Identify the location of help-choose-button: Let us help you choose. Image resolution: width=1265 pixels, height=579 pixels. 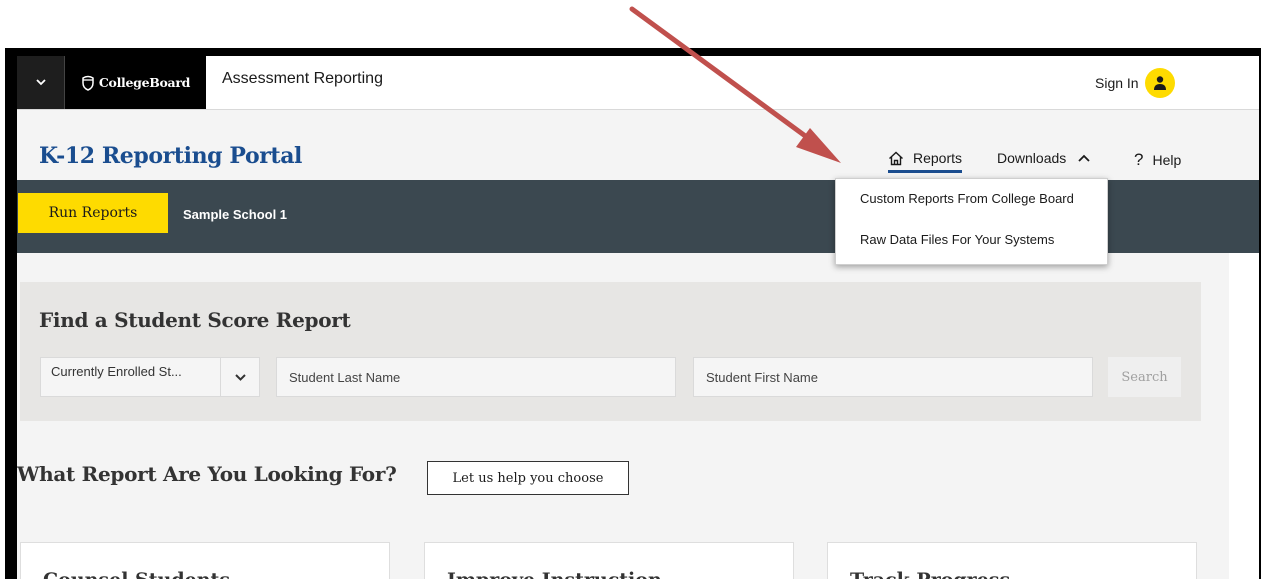
(528, 478).